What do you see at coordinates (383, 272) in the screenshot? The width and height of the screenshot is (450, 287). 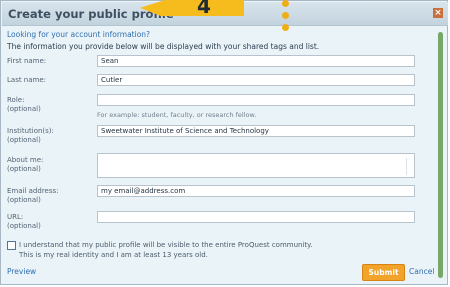 I see `submit-button: Submit` at bounding box center [383, 272].